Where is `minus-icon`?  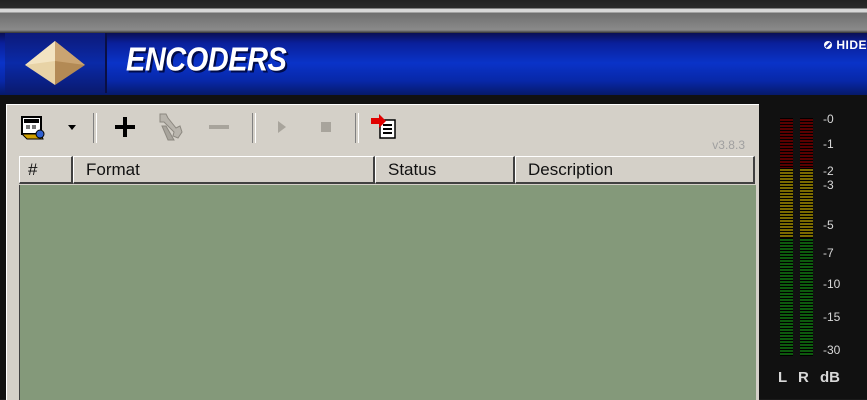
minus-icon is located at coordinates (219, 127).